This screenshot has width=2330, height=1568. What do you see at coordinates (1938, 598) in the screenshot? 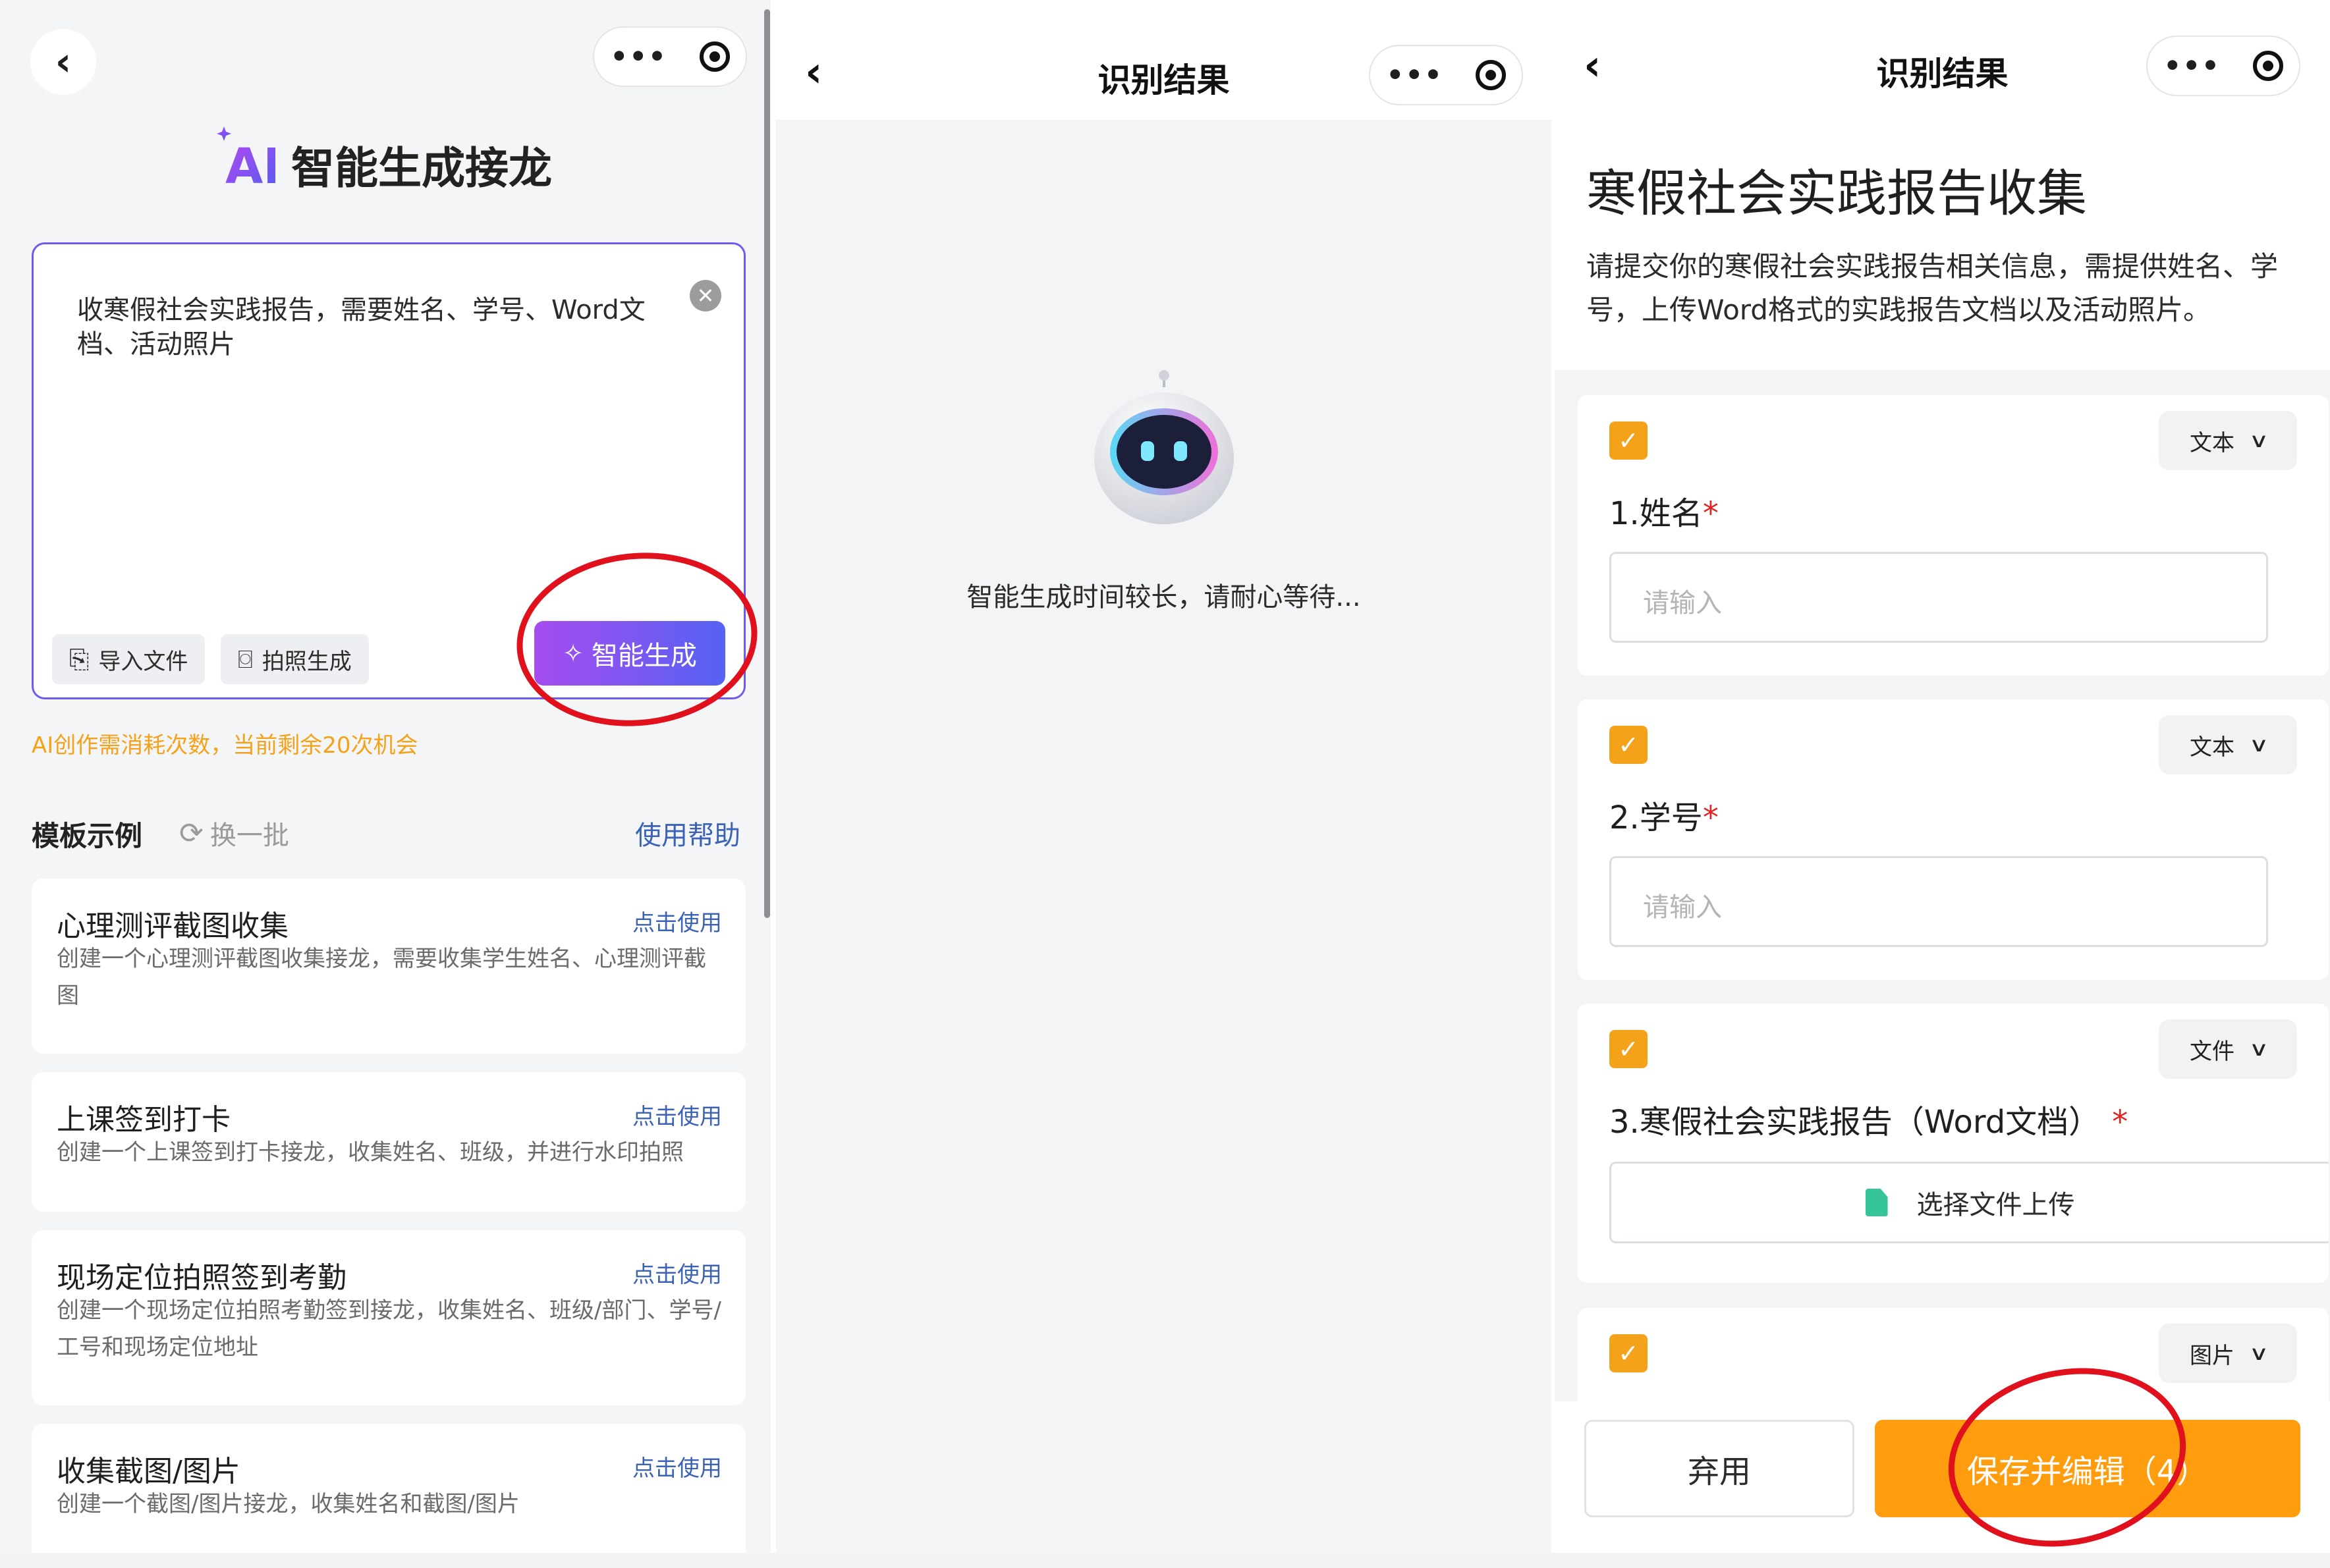
I see `name-input: 请输入` at bounding box center [1938, 598].